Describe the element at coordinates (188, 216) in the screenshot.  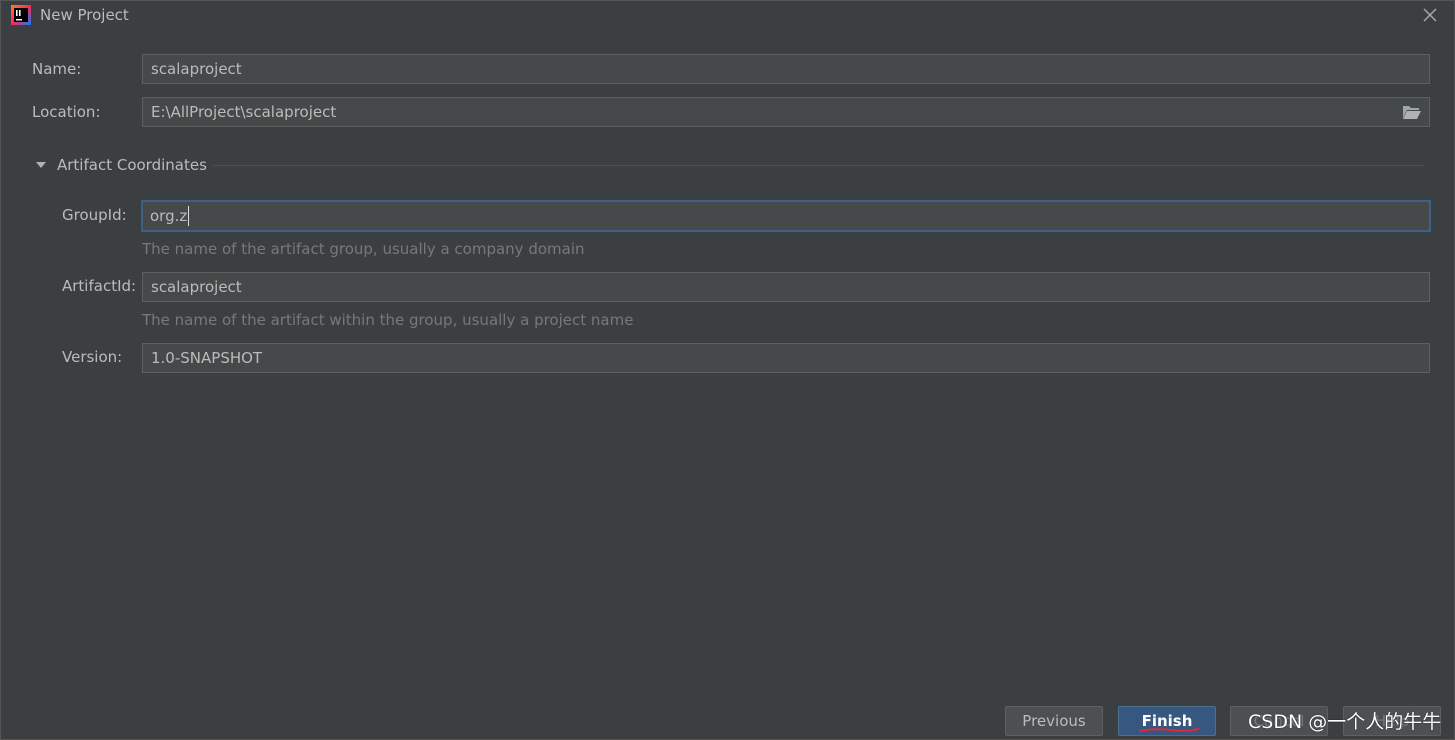
I see `text-caret` at that location.